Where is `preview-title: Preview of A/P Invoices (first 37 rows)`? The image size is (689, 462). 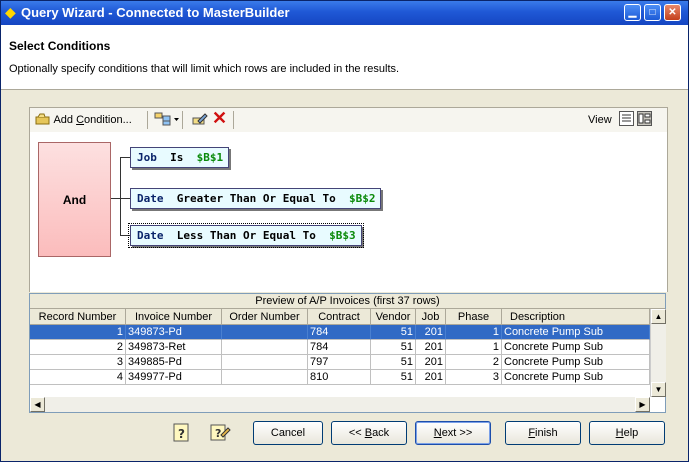 preview-title: Preview of A/P Invoices (first 37 rows) is located at coordinates (347, 301).